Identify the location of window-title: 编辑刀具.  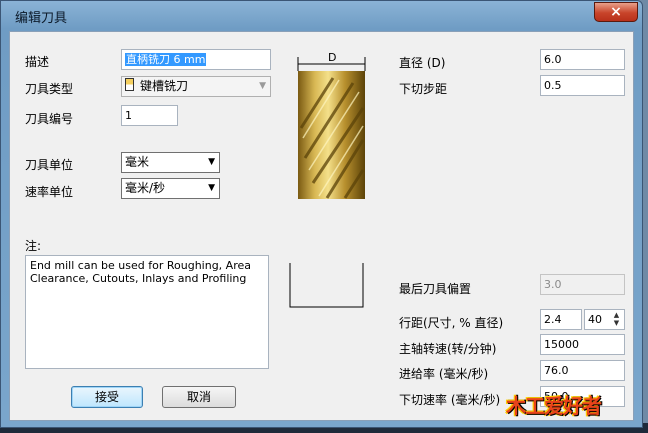
(41, 18).